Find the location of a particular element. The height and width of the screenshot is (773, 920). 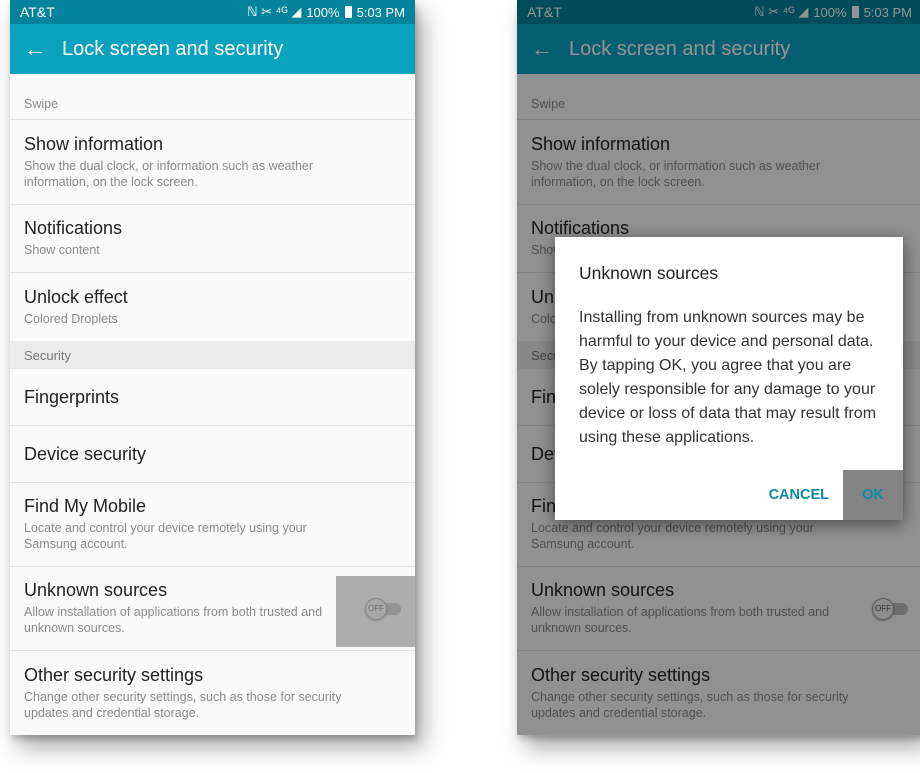

item-title: Notifications is located at coordinates (73, 228).